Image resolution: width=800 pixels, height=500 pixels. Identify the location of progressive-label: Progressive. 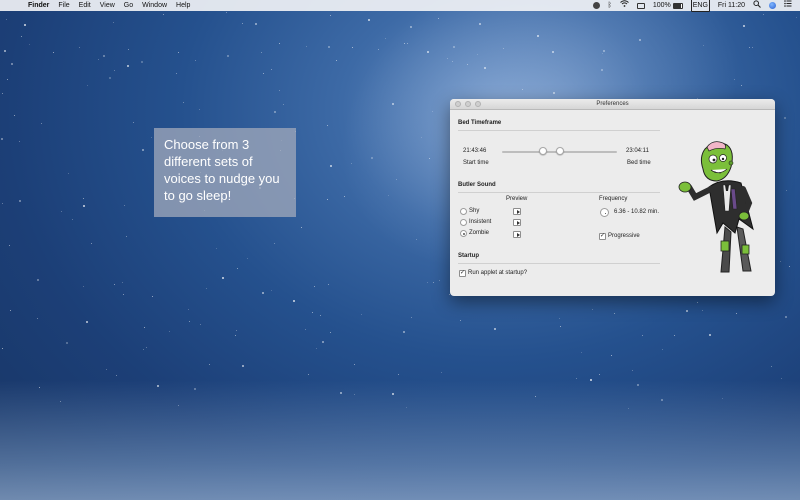
(624, 236).